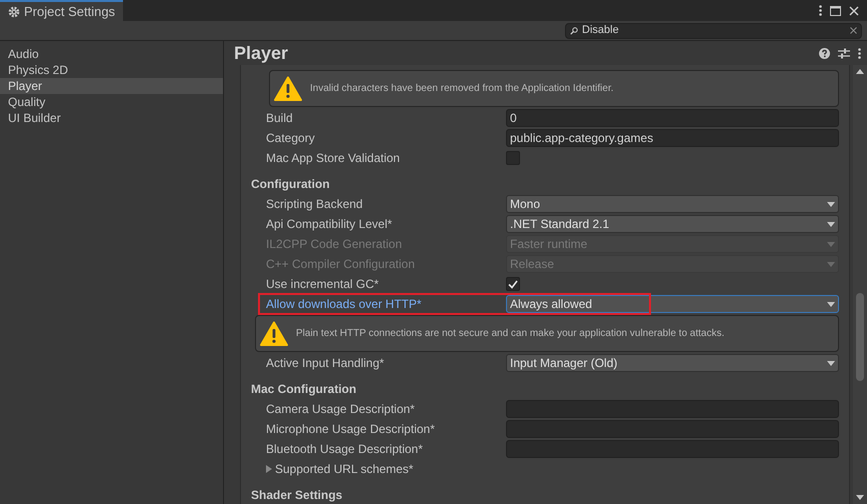 The width and height of the screenshot is (867, 504). What do you see at coordinates (344, 449) in the screenshot?
I see `field-label: Bluetooth Usage Description*` at bounding box center [344, 449].